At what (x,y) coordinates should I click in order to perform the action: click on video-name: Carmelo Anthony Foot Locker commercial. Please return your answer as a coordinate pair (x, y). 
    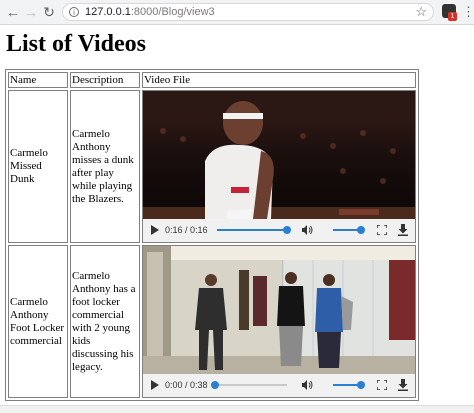
    Looking at the image, I should click on (37, 321).